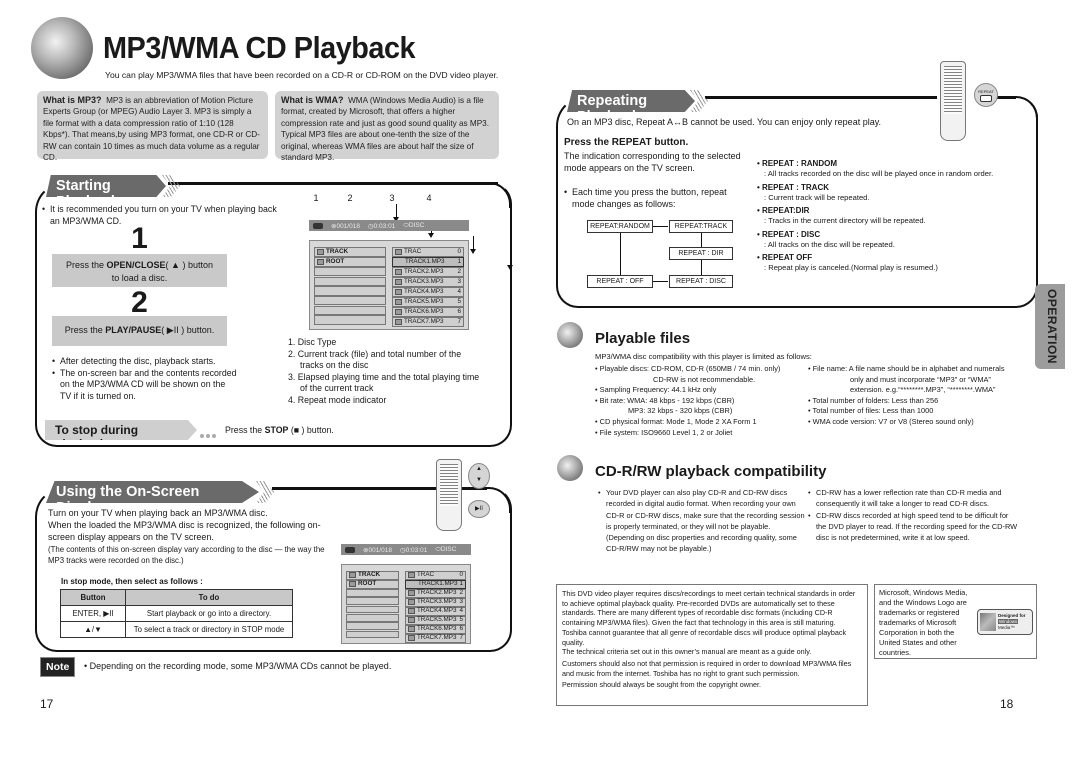 Image resolution: width=1080 pixels, height=763 pixels. I want to click on osd-file-number: 2, so click(461, 593).